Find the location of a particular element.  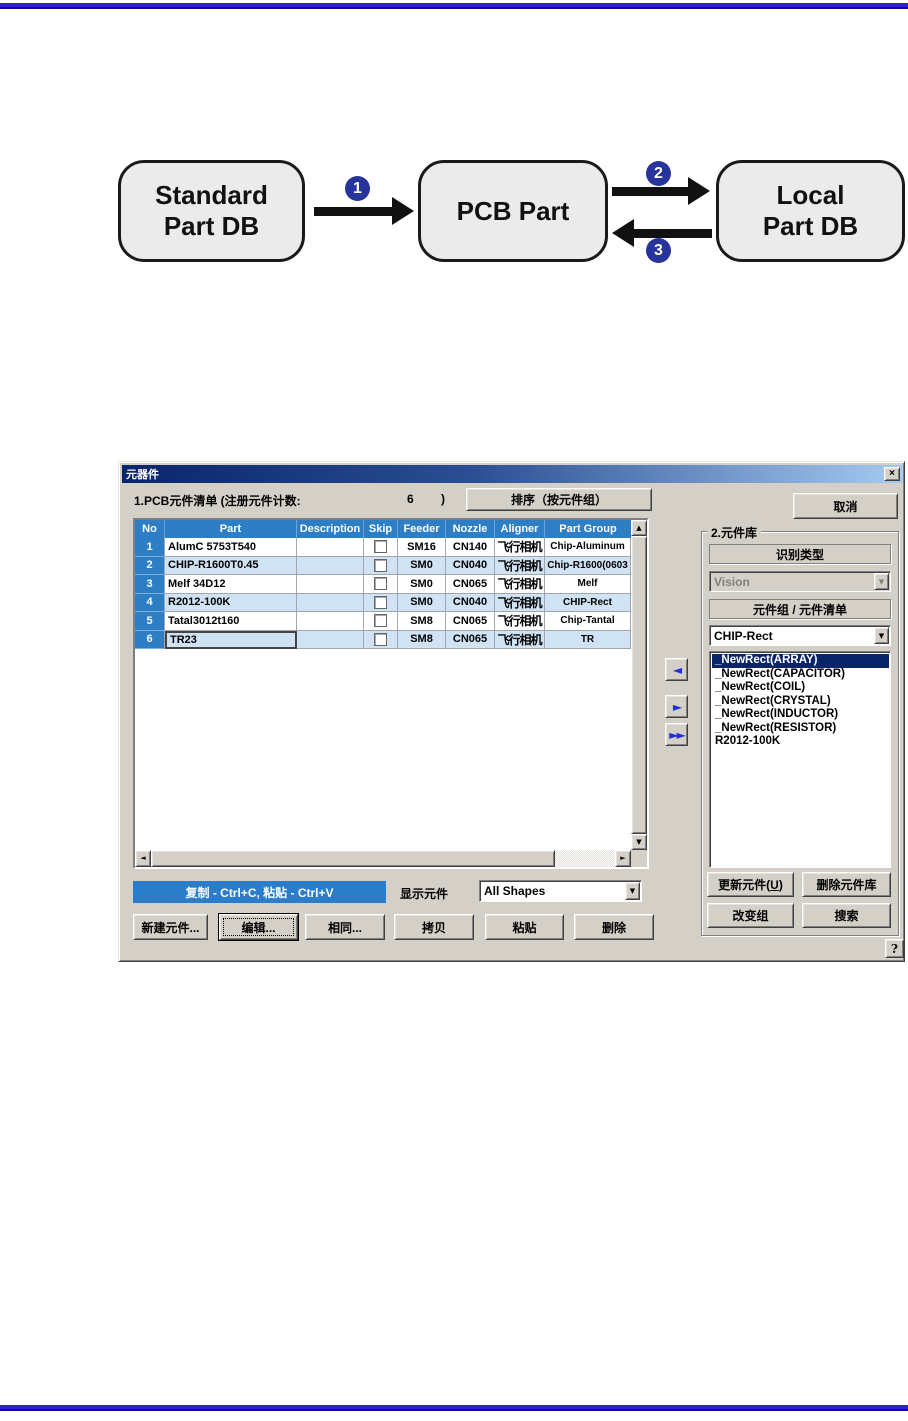

table-horizontal-scrollbar: ◄ ► is located at coordinates (383, 858).